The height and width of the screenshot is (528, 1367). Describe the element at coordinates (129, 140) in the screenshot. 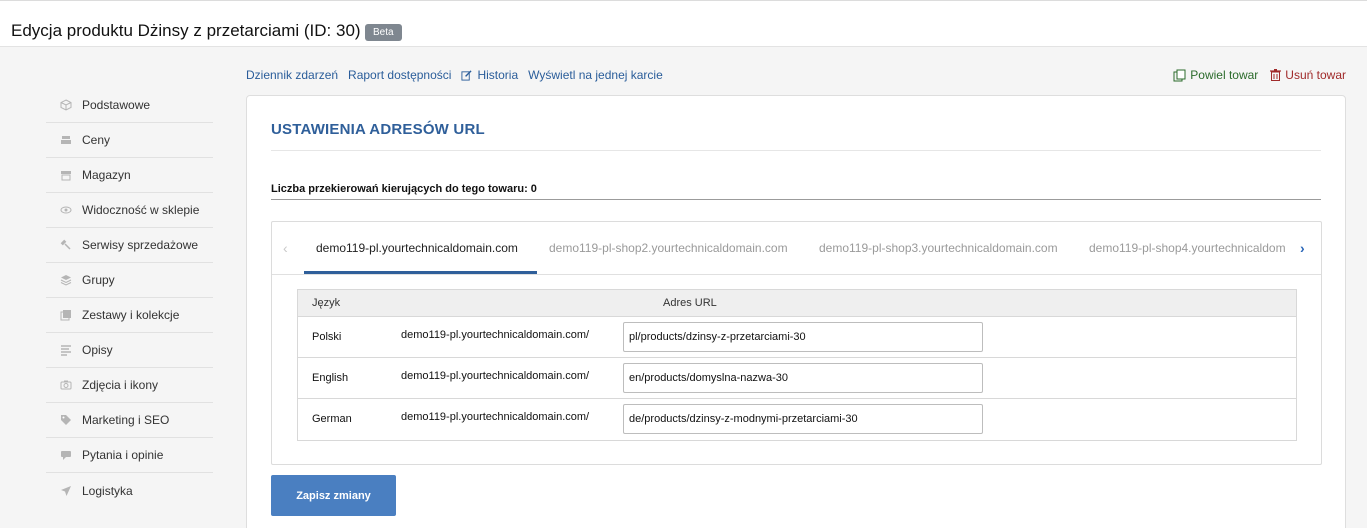

I see `sidebar-item-ceny: Ceny` at that location.